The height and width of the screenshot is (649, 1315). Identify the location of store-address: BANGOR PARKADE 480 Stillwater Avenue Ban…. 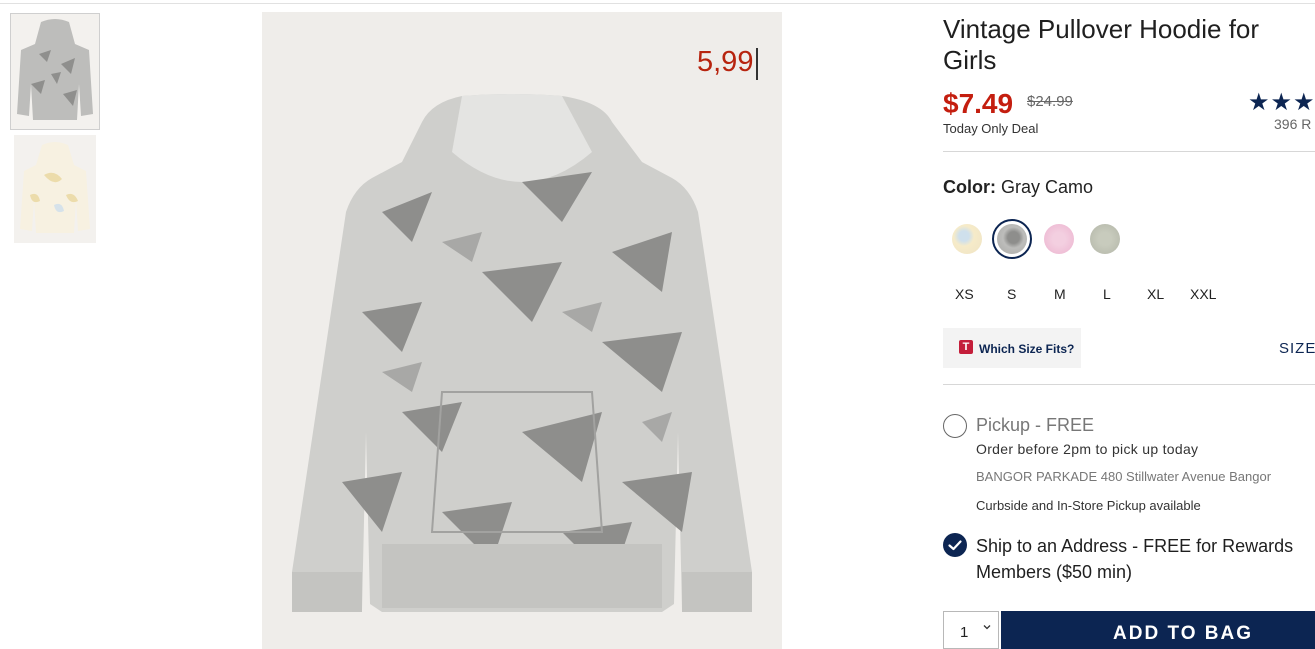
(1123, 476).